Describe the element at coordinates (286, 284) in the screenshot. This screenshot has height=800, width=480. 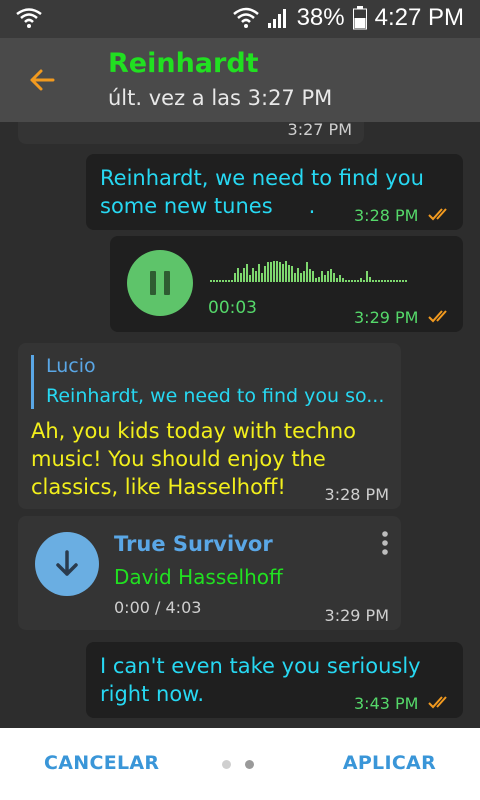
I see `voice-message-bubble: 00:03 3:29 PM` at that location.